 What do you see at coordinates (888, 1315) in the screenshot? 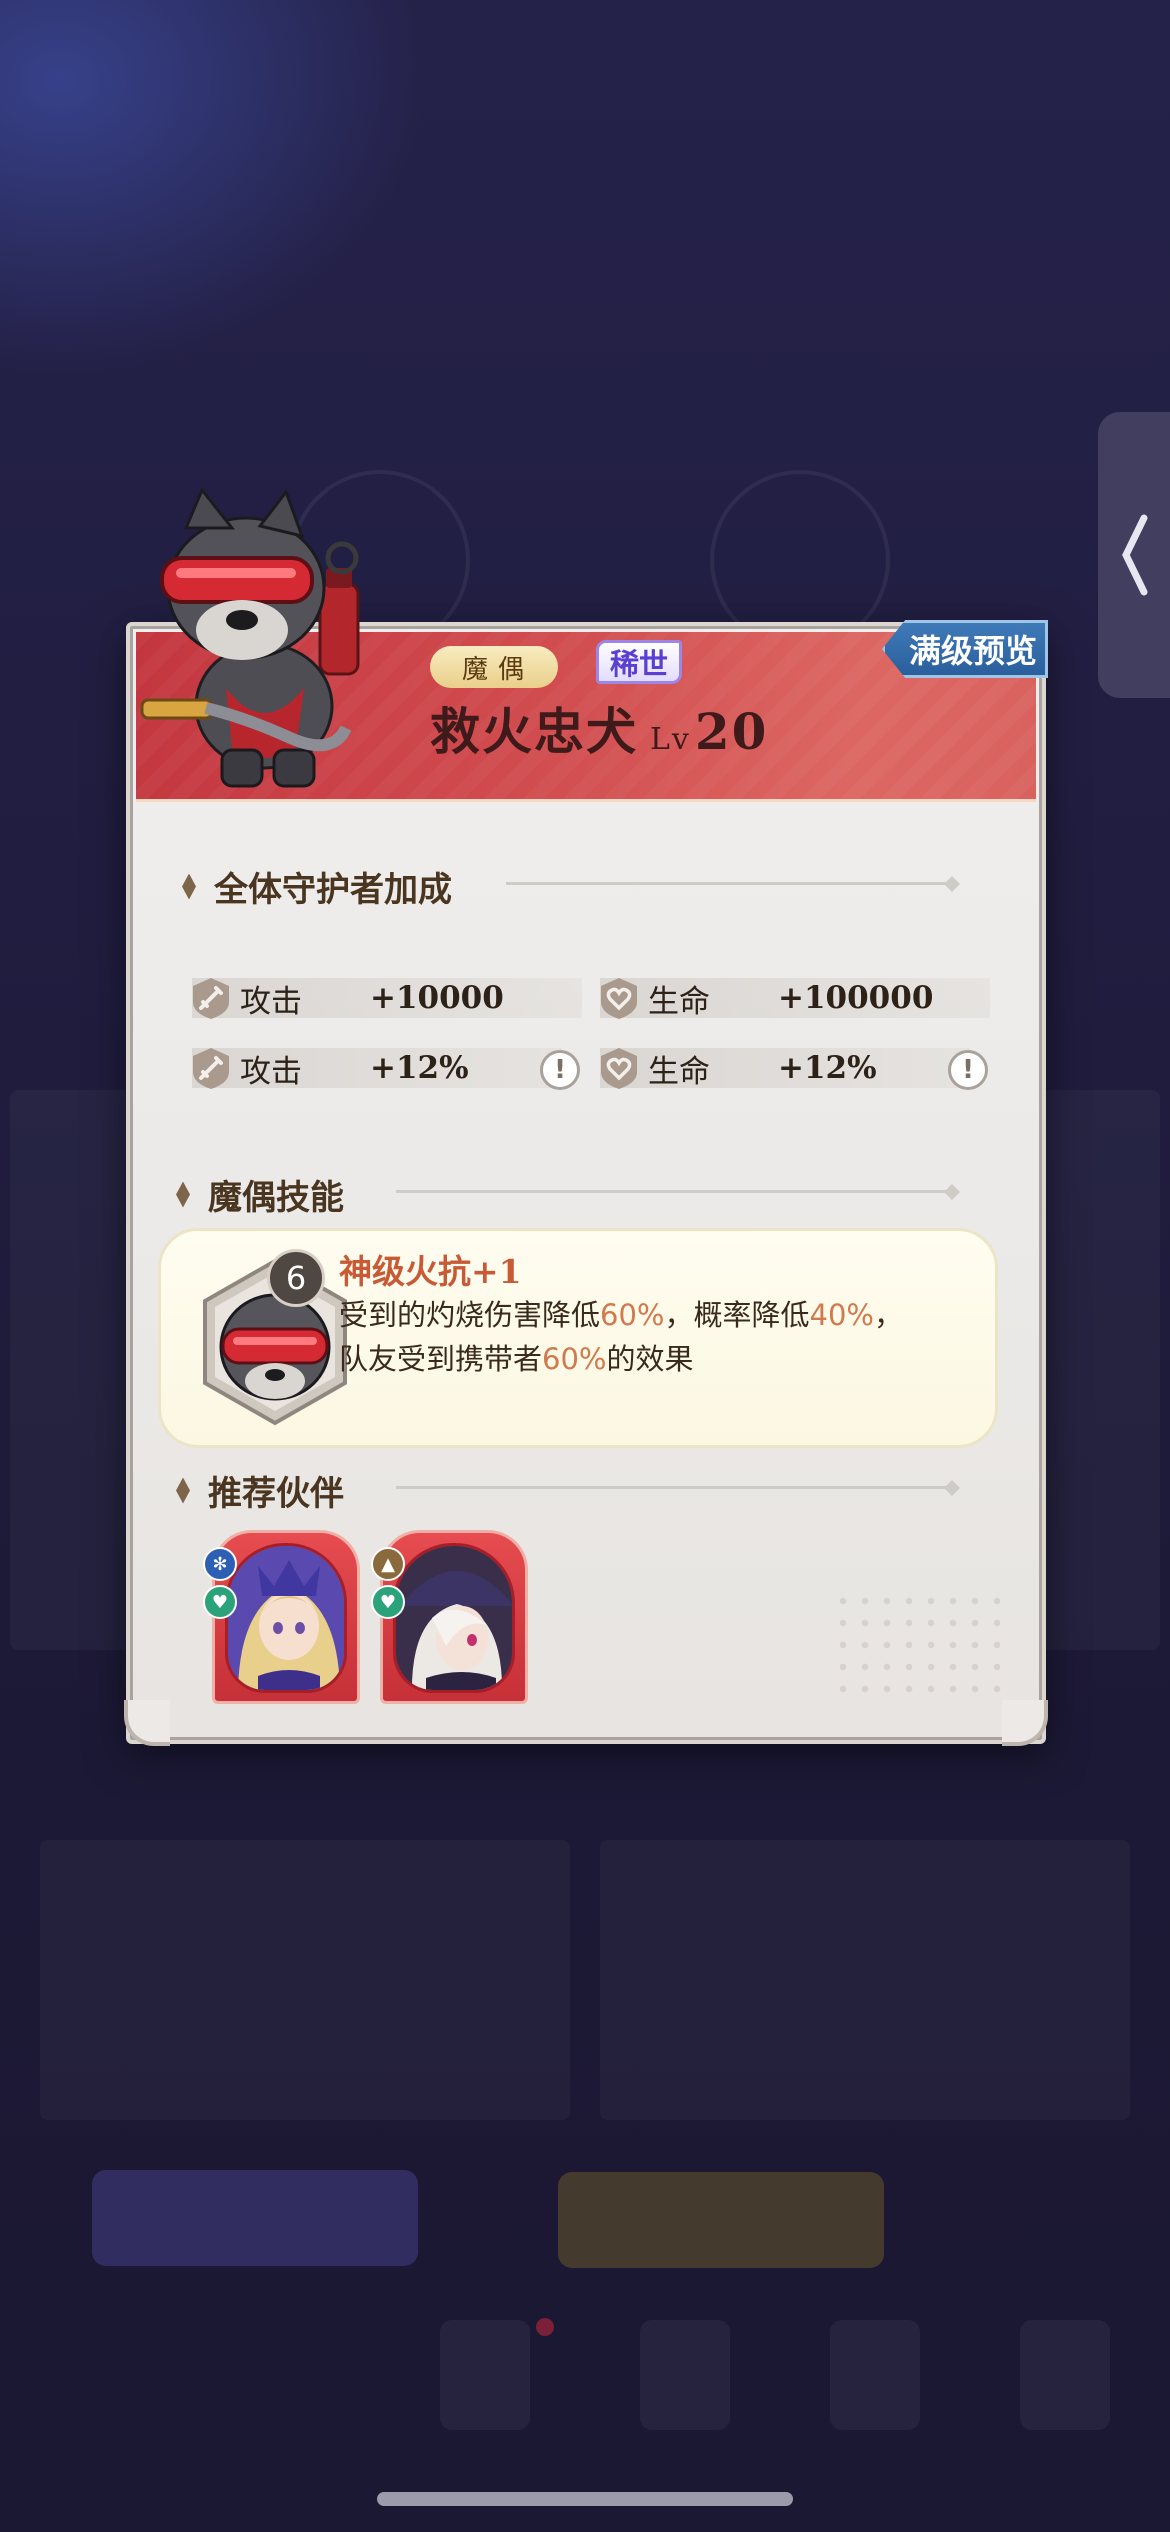
I see `skill-desc-text: ，` at bounding box center [888, 1315].